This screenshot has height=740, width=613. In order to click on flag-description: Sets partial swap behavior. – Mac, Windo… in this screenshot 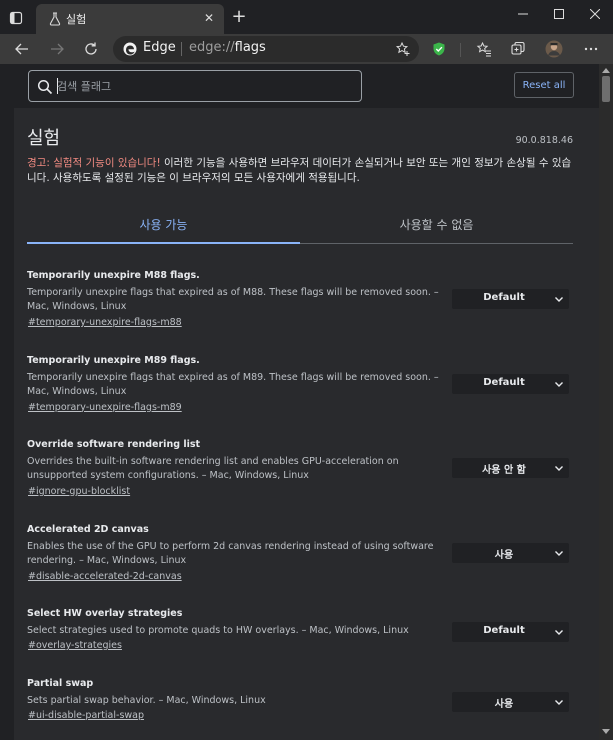, I will do `click(146, 700)`.